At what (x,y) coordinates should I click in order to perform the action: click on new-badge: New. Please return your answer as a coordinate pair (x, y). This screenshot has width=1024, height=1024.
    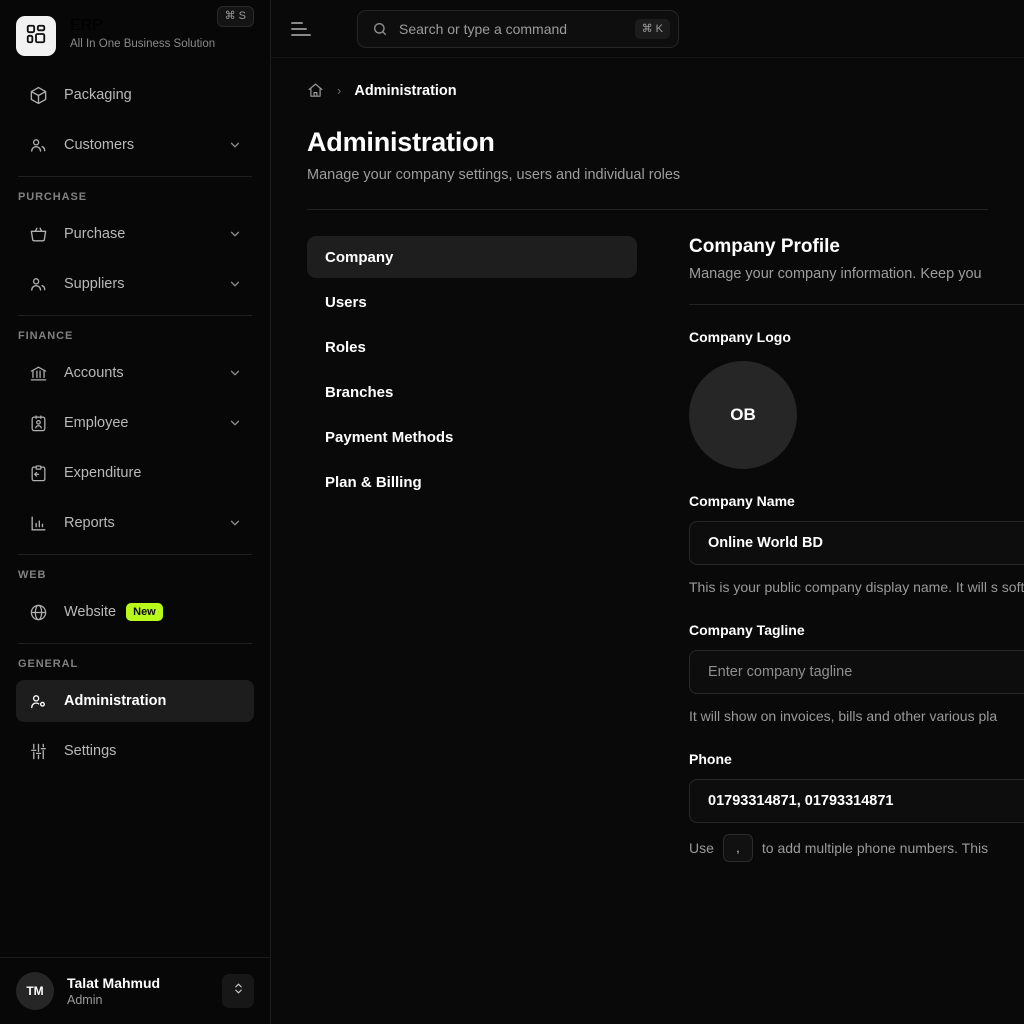
    Looking at the image, I should click on (144, 612).